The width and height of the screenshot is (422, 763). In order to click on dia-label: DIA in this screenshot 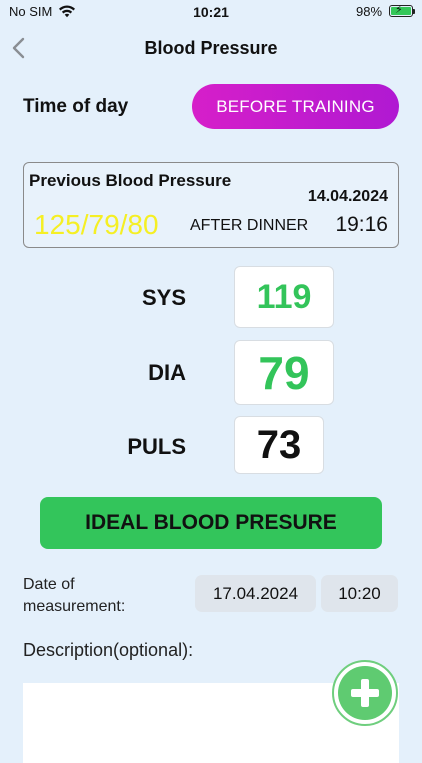, I will do `click(167, 372)`.